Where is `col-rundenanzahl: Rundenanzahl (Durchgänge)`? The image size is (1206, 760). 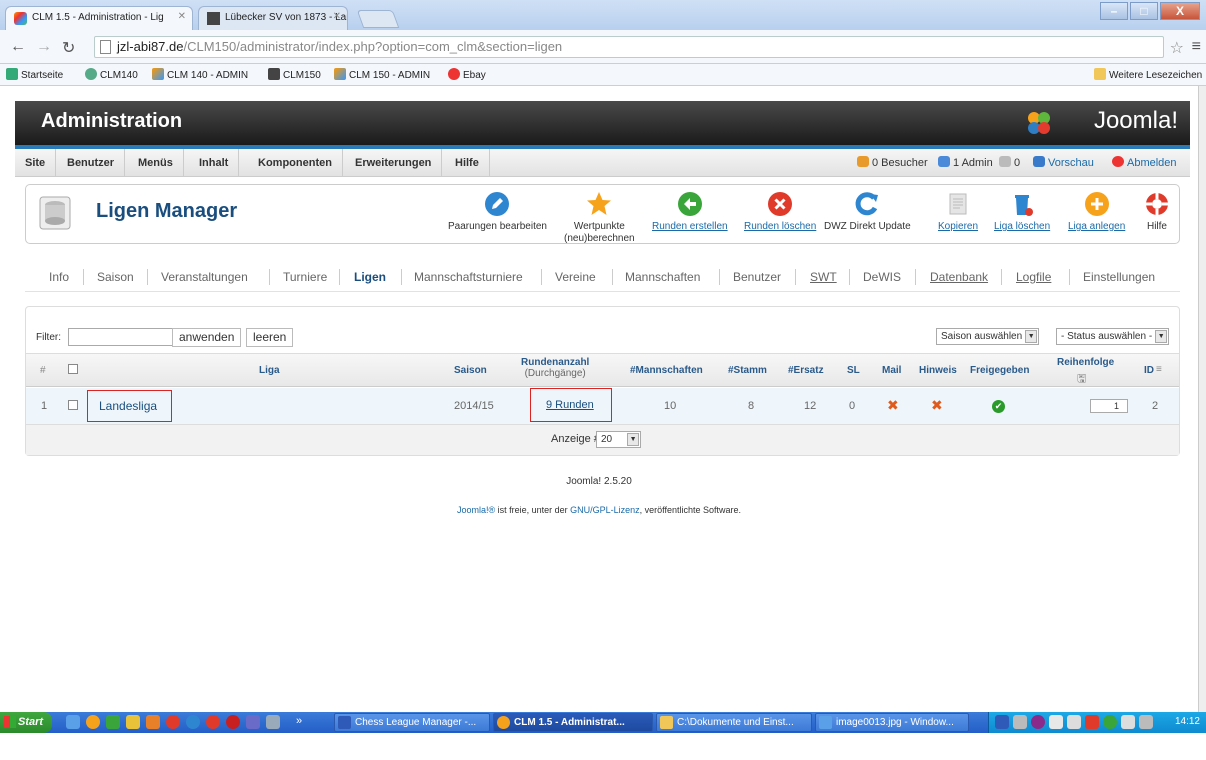 col-rundenanzahl: Rundenanzahl (Durchgänge) is located at coordinates (555, 368).